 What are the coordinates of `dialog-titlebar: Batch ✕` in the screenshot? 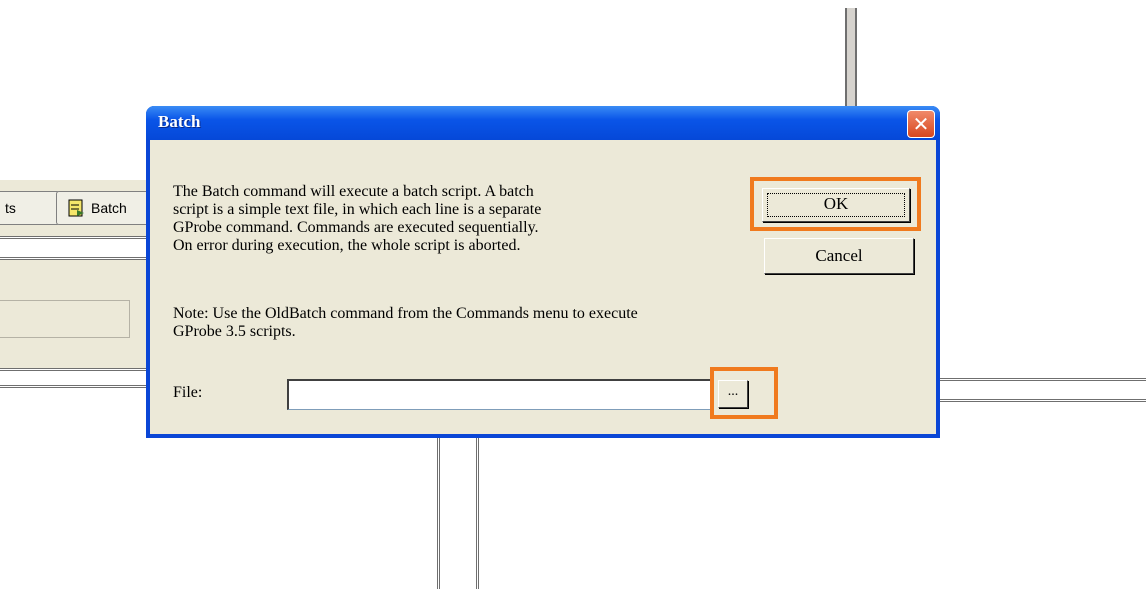 It's located at (543, 123).